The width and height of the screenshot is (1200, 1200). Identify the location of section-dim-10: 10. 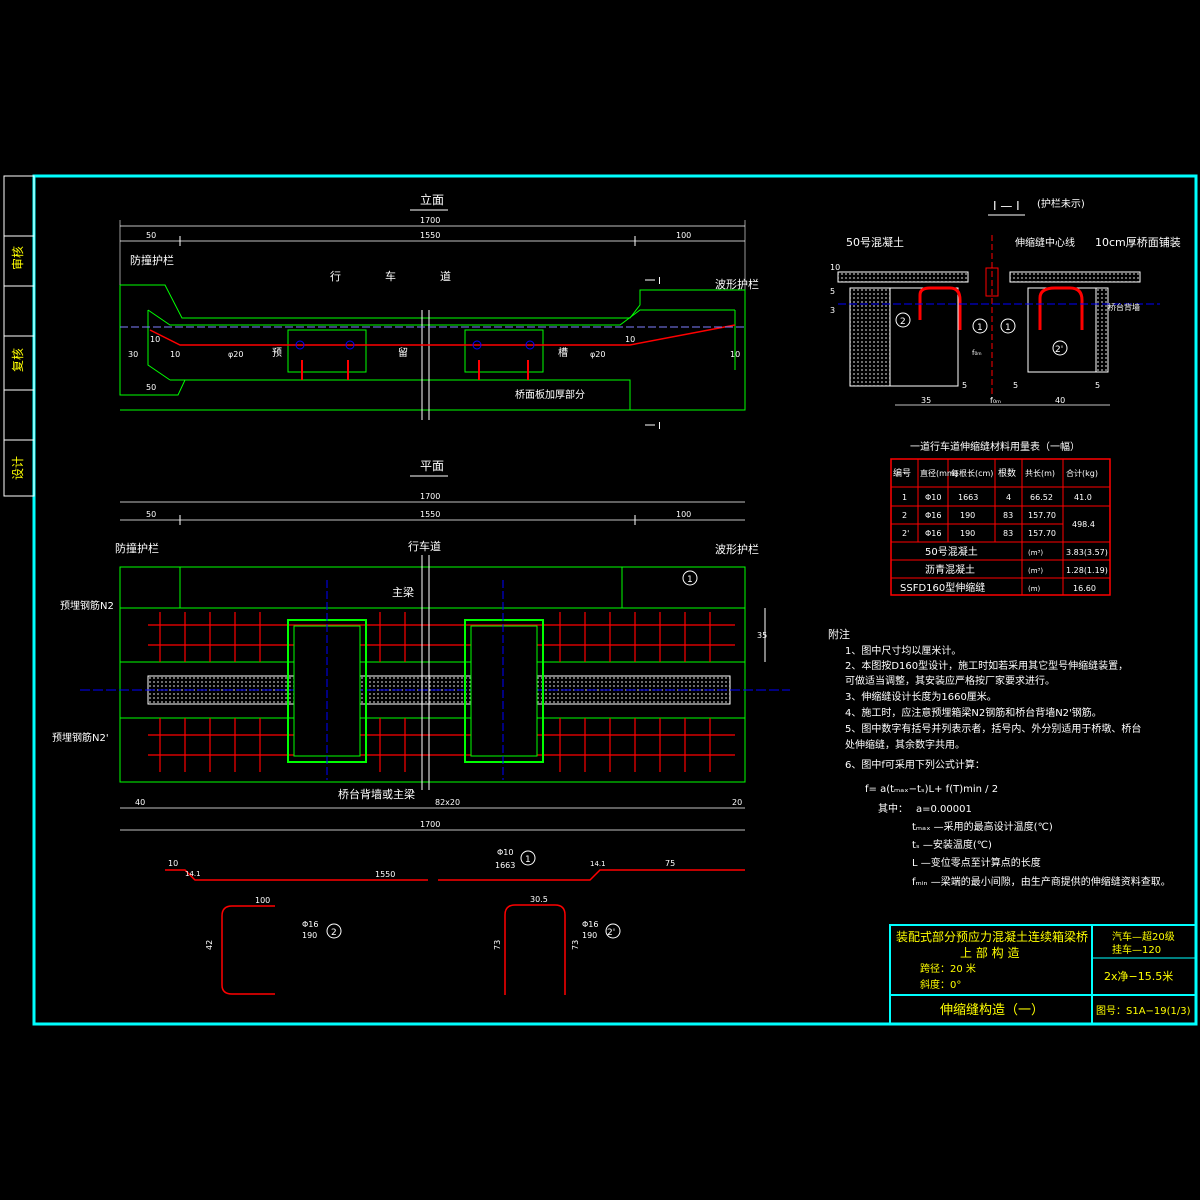
(835, 267).